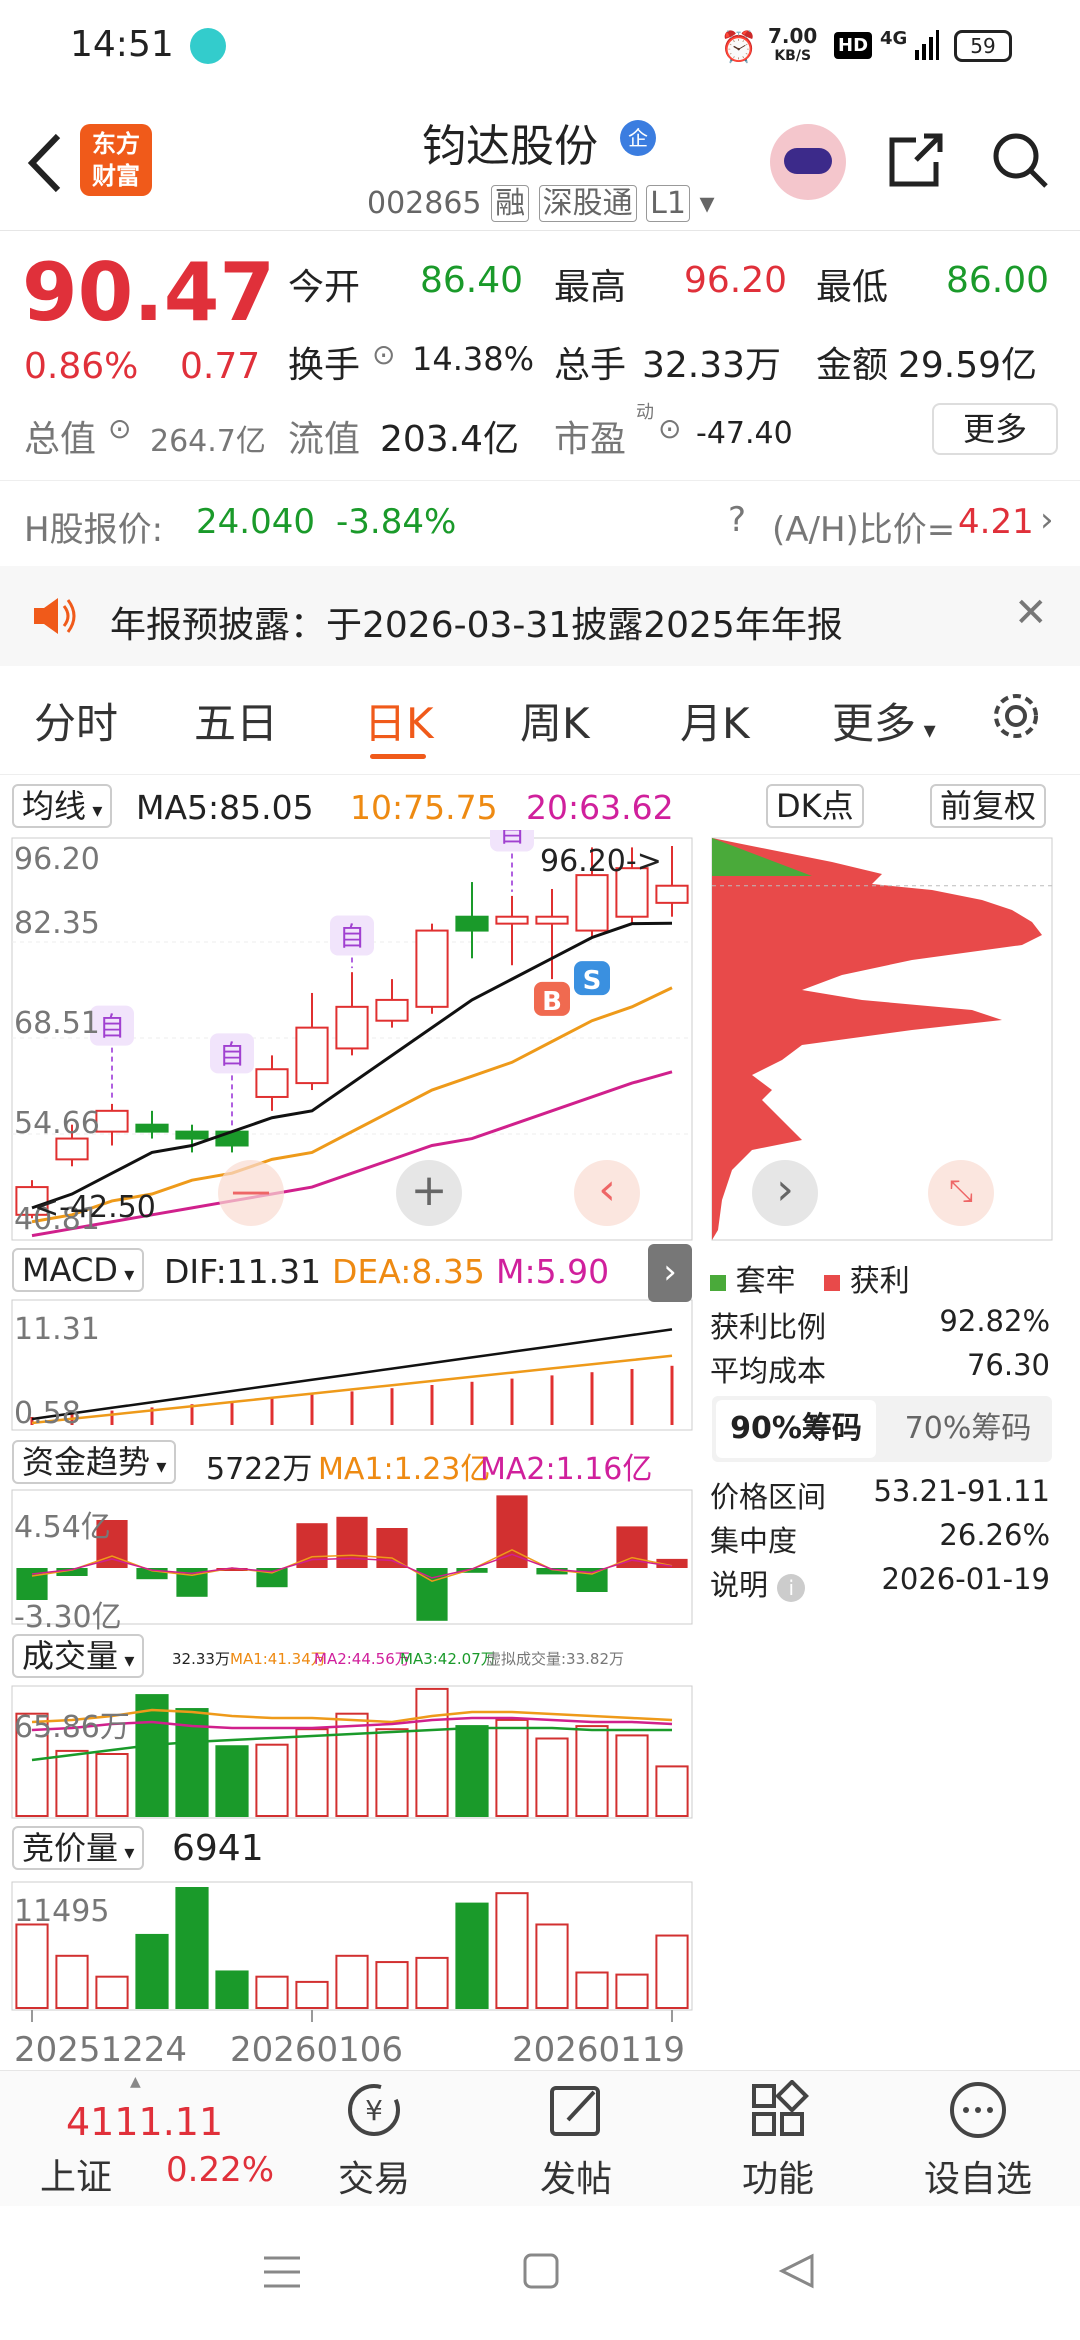  Describe the element at coordinates (540, 48) in the screenshot. I see `status-bar: 14:51 ⏰ 7.00 KB/S HD 4G 59` at that location.